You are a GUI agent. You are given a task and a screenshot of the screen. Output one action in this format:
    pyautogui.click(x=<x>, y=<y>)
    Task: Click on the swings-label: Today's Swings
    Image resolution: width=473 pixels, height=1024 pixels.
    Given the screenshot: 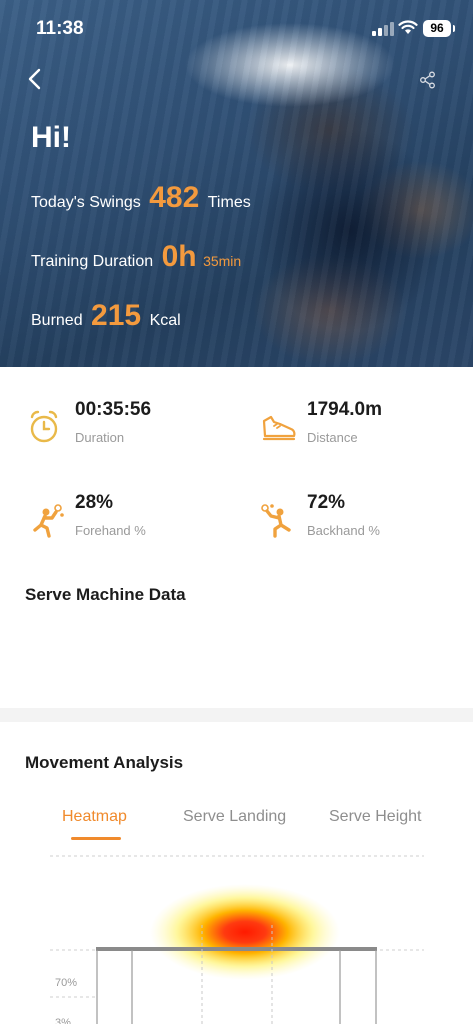 What is the action you would take?
    pyautogui.click(x=86, y=202)
    